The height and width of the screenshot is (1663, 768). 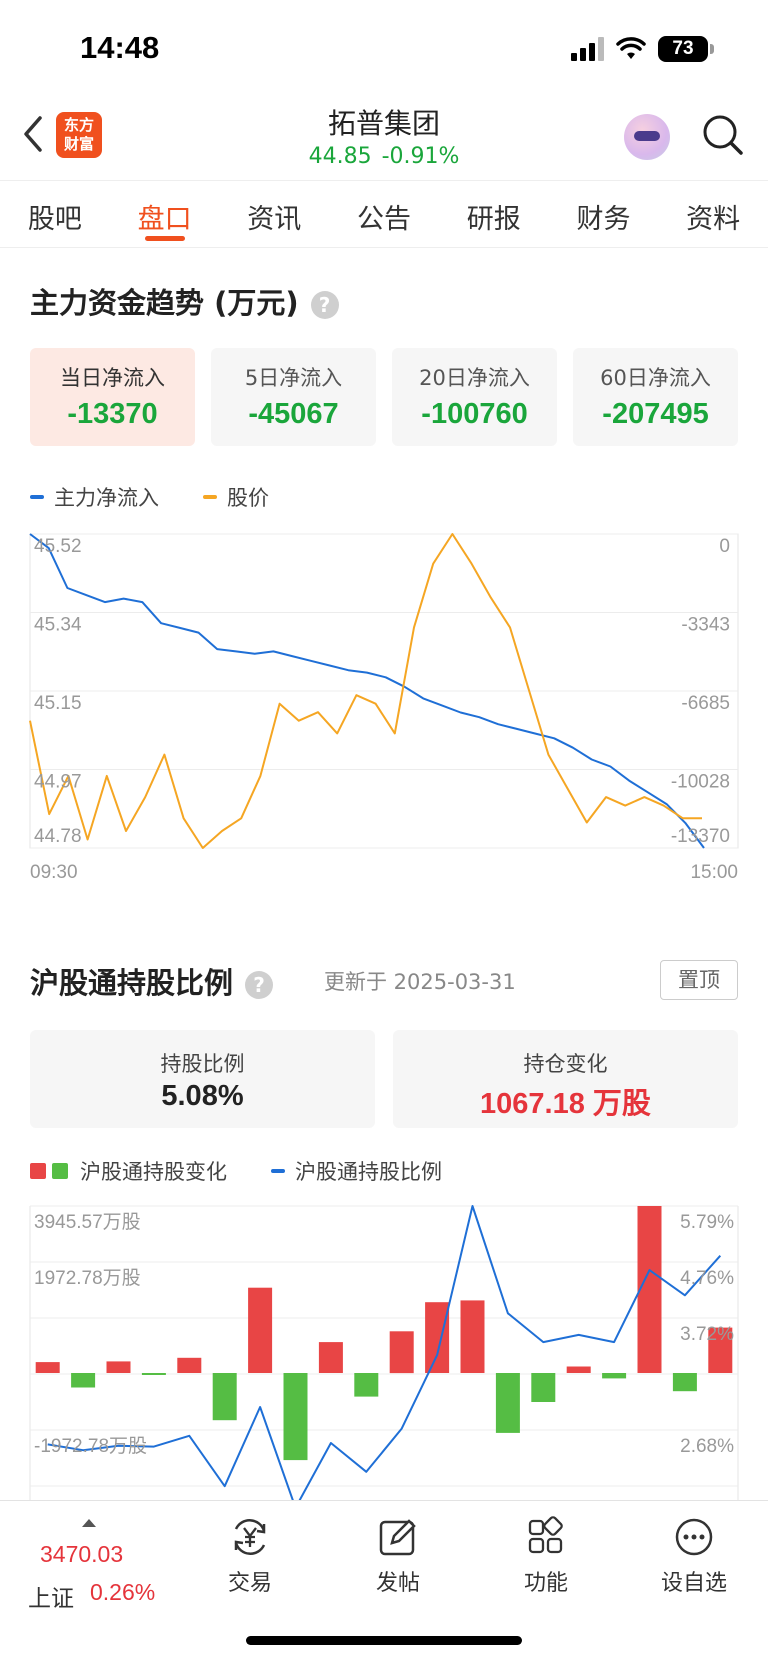 I want to click on y-right-tick-label: -13370, so click(x=700, y=836).